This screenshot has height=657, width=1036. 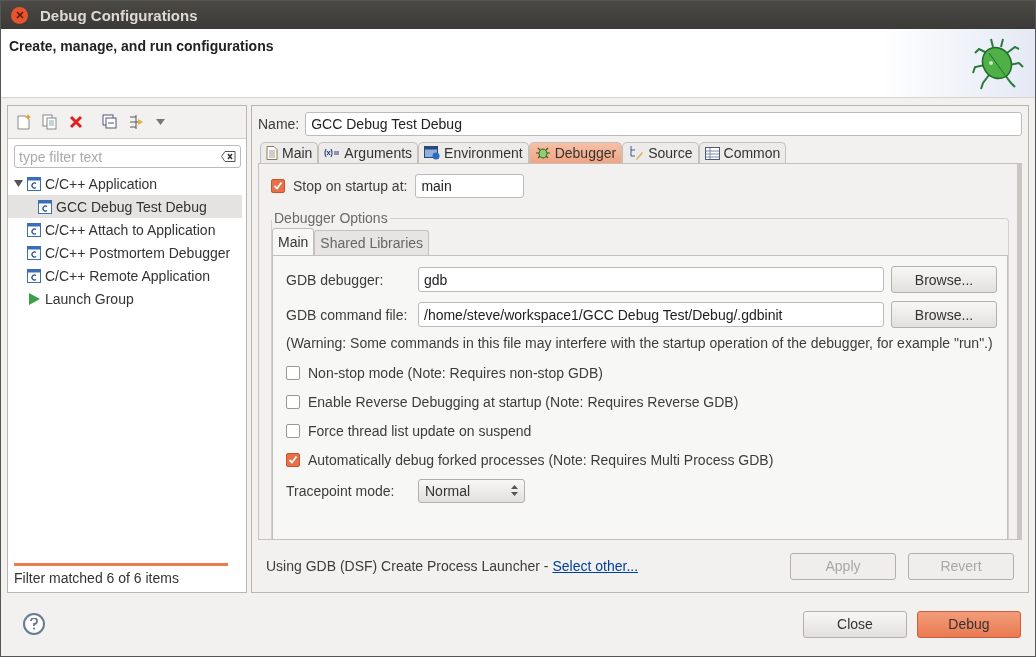 What do you see at coordinates (34, 624) in the screenshot?
I see `help-icon` at bounding box center [34, 624].